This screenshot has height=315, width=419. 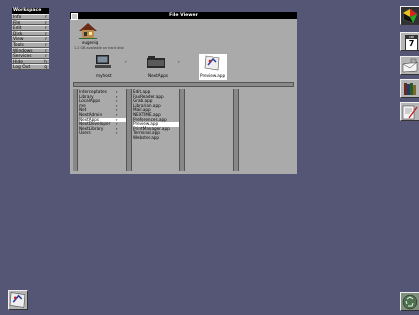 I want to click on shelf-label-preview: Preview.app, so click(x=213, y=75).